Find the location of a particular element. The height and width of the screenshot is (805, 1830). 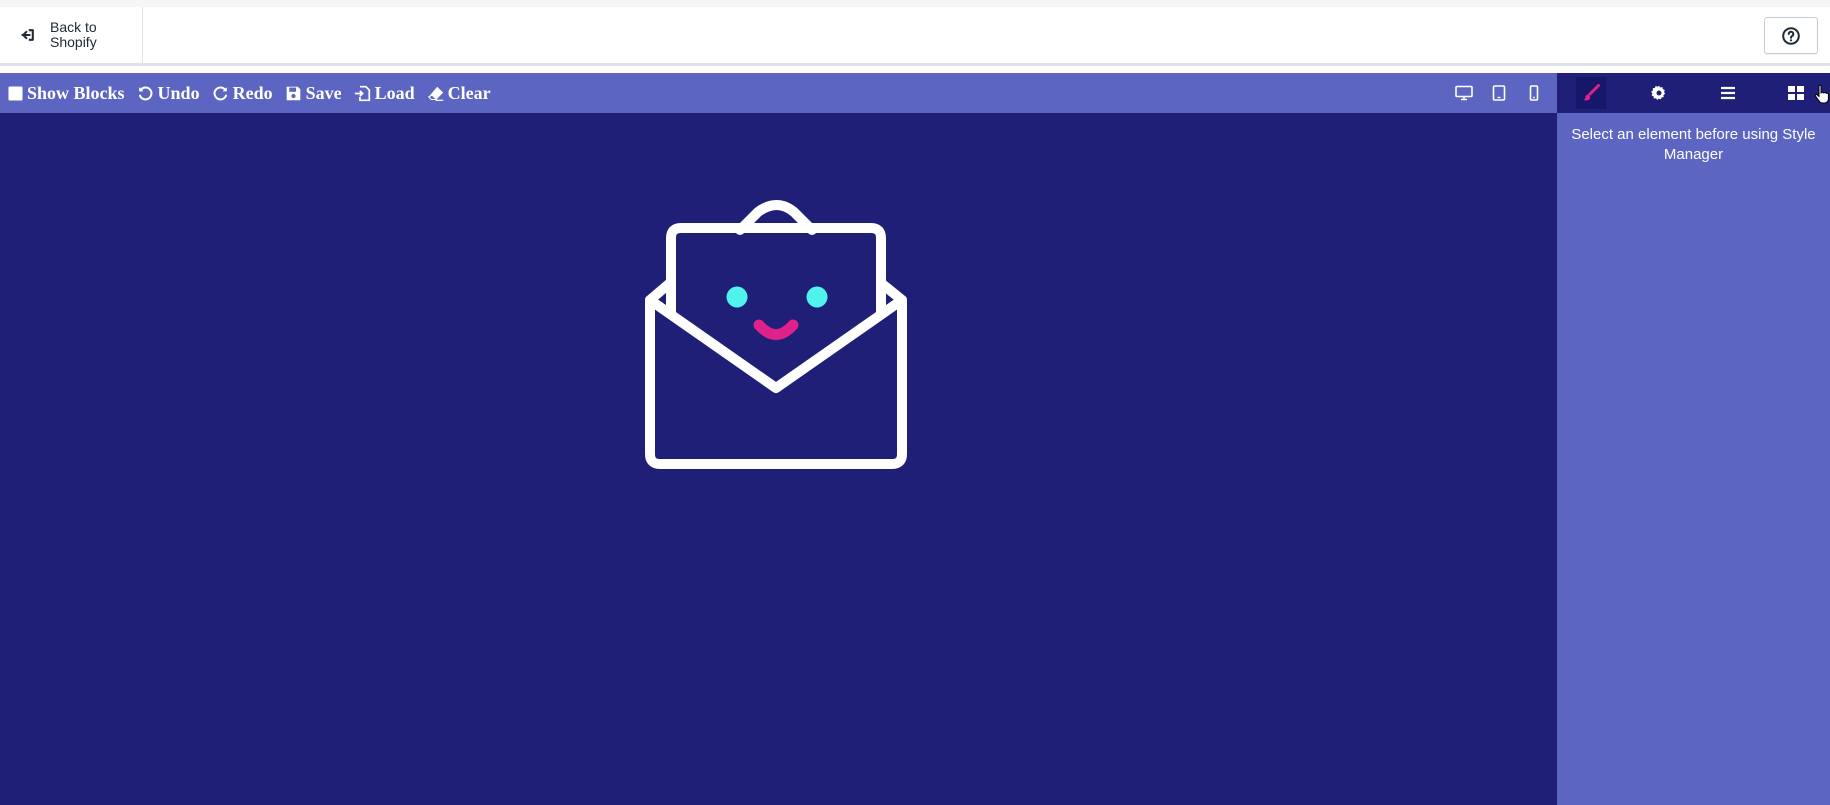

clear-label: Clear is located at coordinates (469, 92).